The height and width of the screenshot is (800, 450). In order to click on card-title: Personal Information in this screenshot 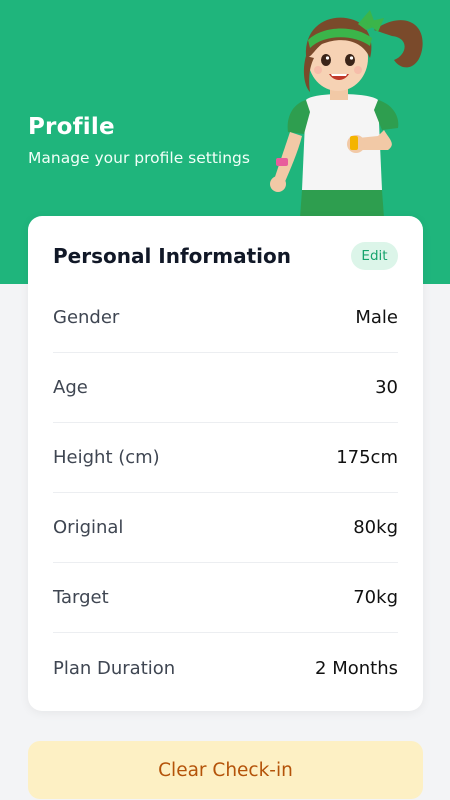, I will do `click(172, 256)`.